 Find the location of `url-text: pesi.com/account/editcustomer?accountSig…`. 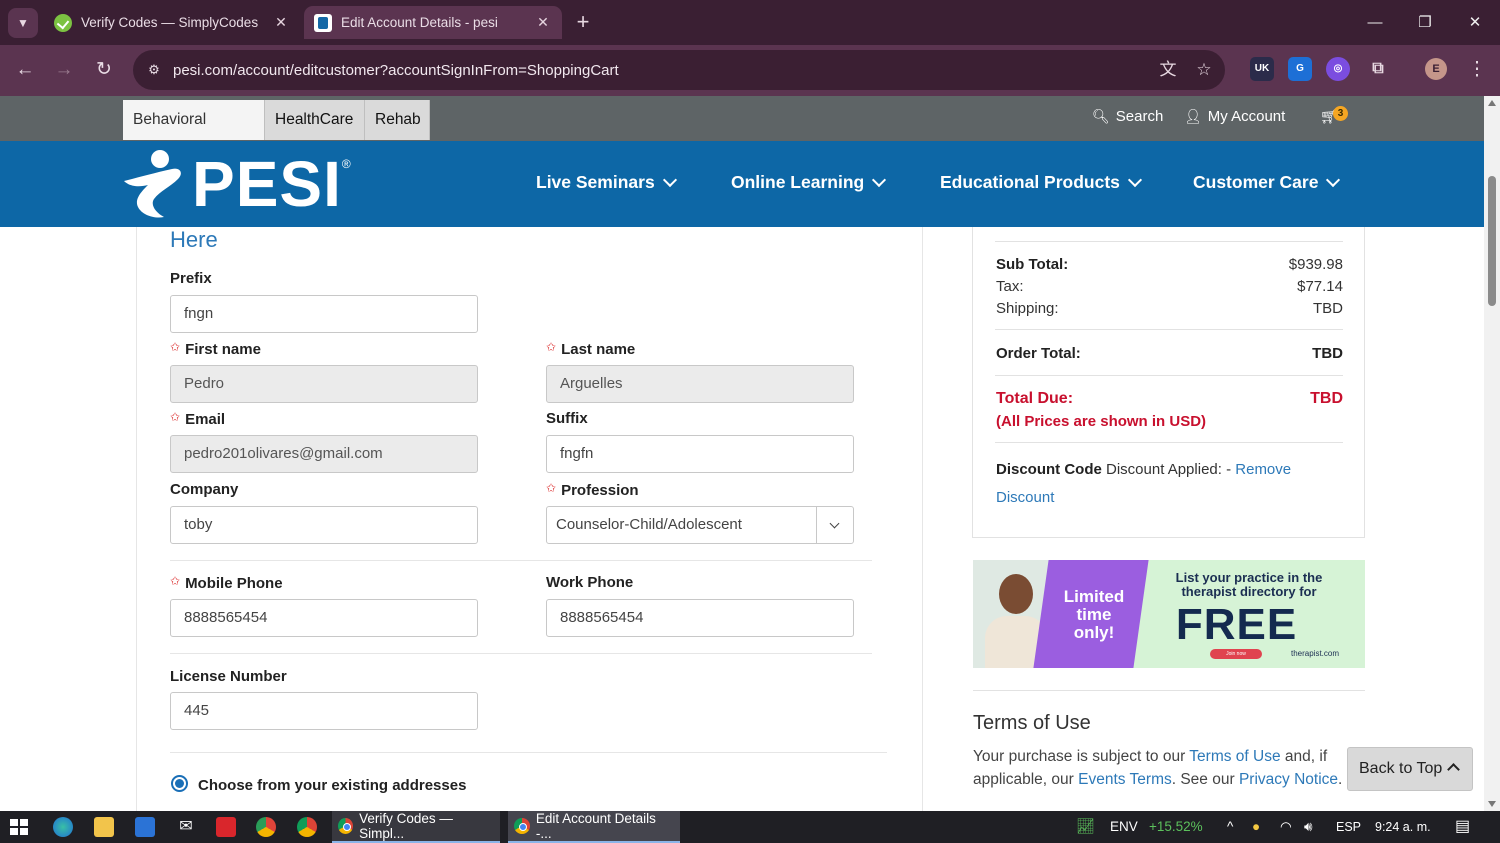

url-text: pesi.com/account/editcustomer?accountSig… is located at coordinates (663, 70).